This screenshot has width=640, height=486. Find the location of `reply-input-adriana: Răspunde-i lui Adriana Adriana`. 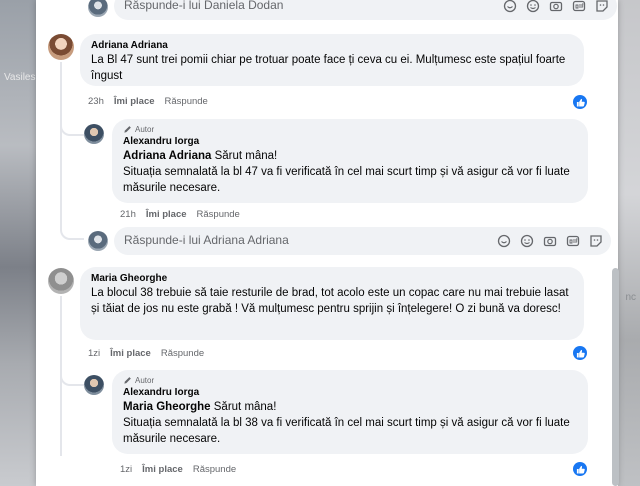

reply-input-adriana: Răspunde-i lui Adriana Adriana is located at coordinates (362, 241).